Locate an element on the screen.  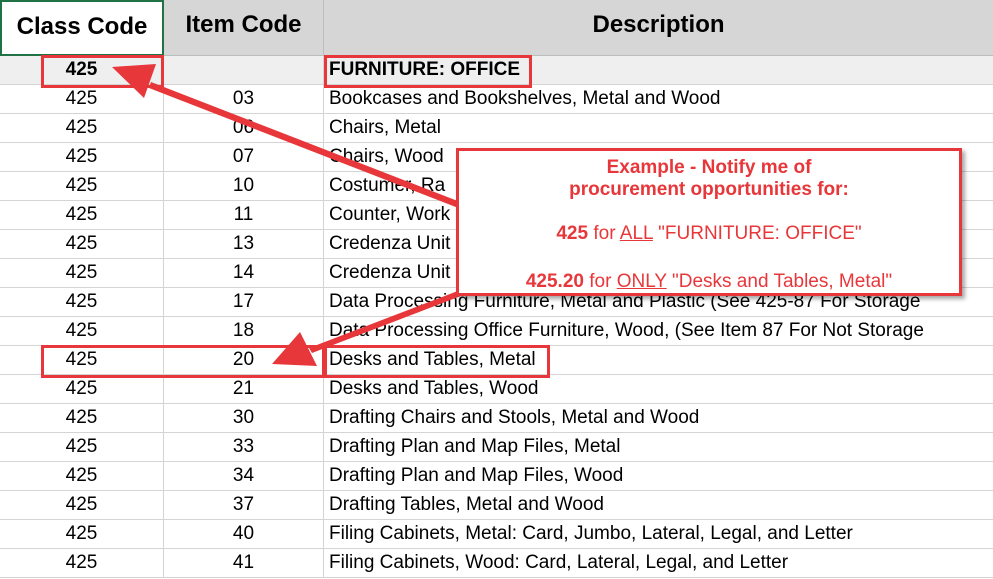
callout-name-desks: "Desks and Tables, Metal" is located at coordinates (782, 281).